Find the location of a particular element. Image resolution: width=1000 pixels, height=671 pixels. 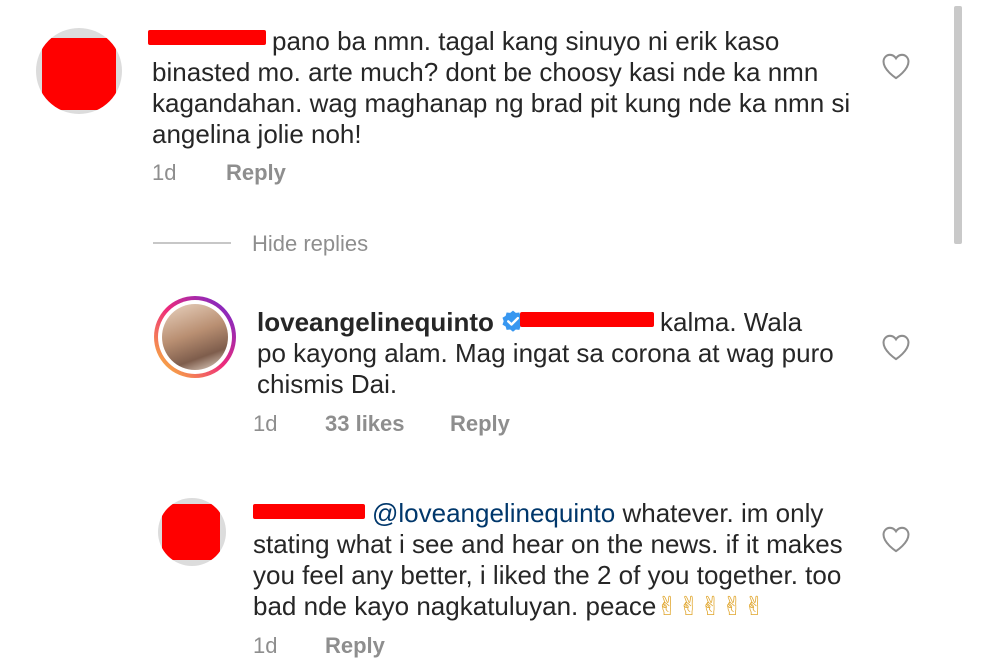

peace-emoji: ✌✌✌✌✌ is located at coordinates (711, 606).